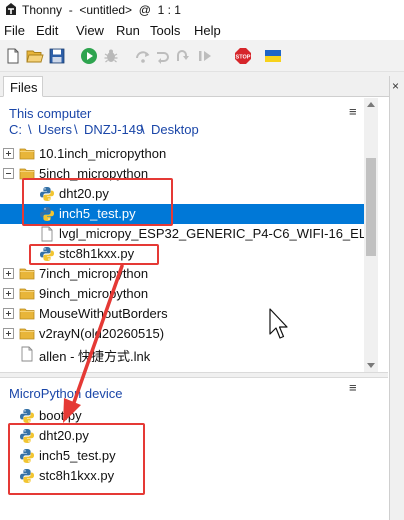 This screenshot has width=404, height=520. Describe the element at coordinates (182, 214) in the screenshot. I see `list-item-selected: inch5_test.py` at that location.